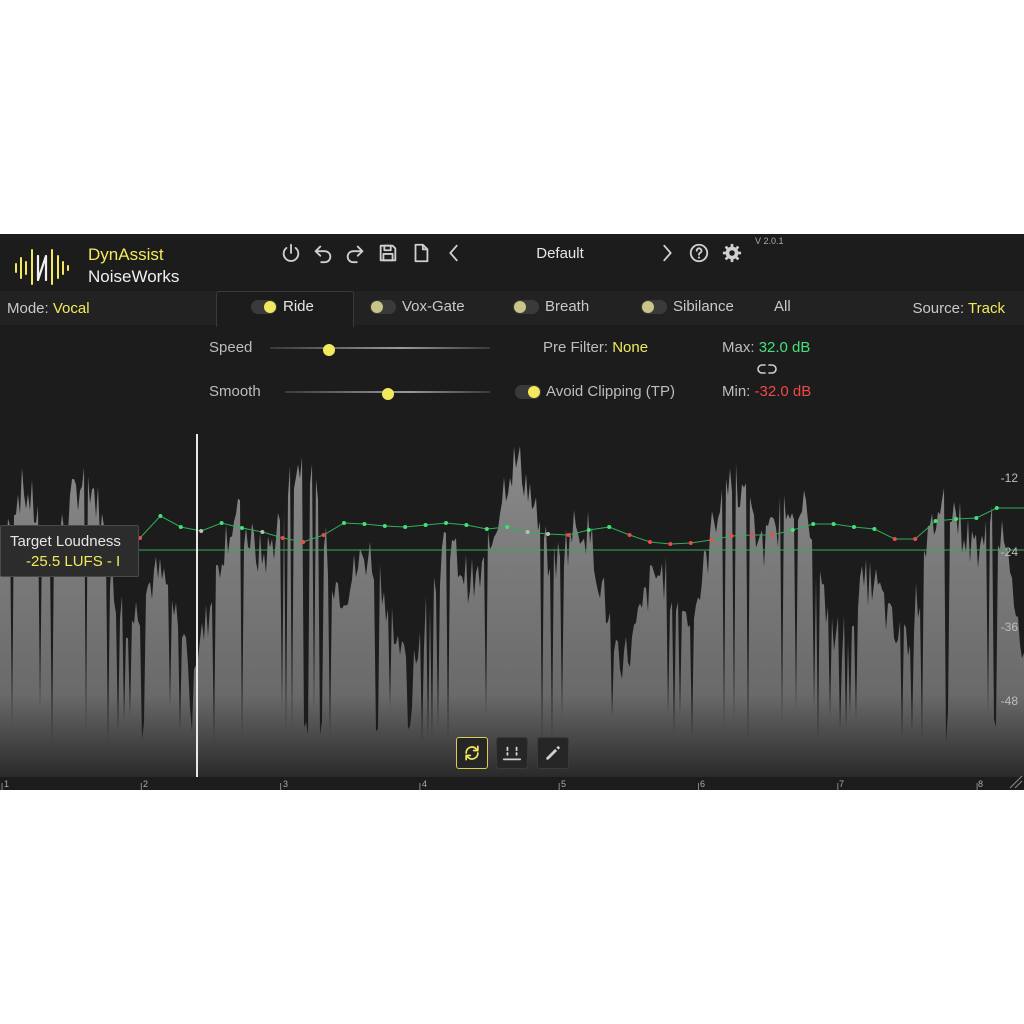 The width and height of the screenshot is (1024, 1024). What do you see at coordinates (73, 561) in the screenshot?
I see `target-loudness-value: -25.5 LUFS - I` at bounding box center [73, 561].